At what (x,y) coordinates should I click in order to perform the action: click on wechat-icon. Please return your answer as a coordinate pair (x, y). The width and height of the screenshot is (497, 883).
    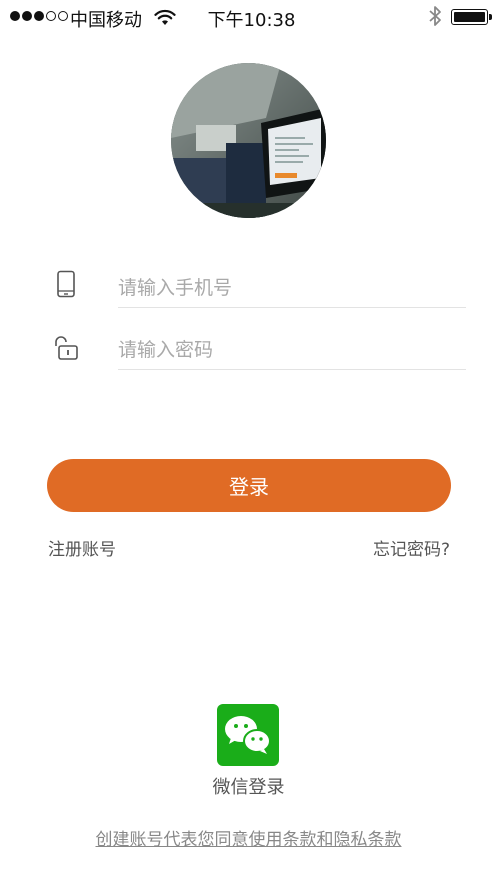
    Looking at the image, I should click on (248, 735).